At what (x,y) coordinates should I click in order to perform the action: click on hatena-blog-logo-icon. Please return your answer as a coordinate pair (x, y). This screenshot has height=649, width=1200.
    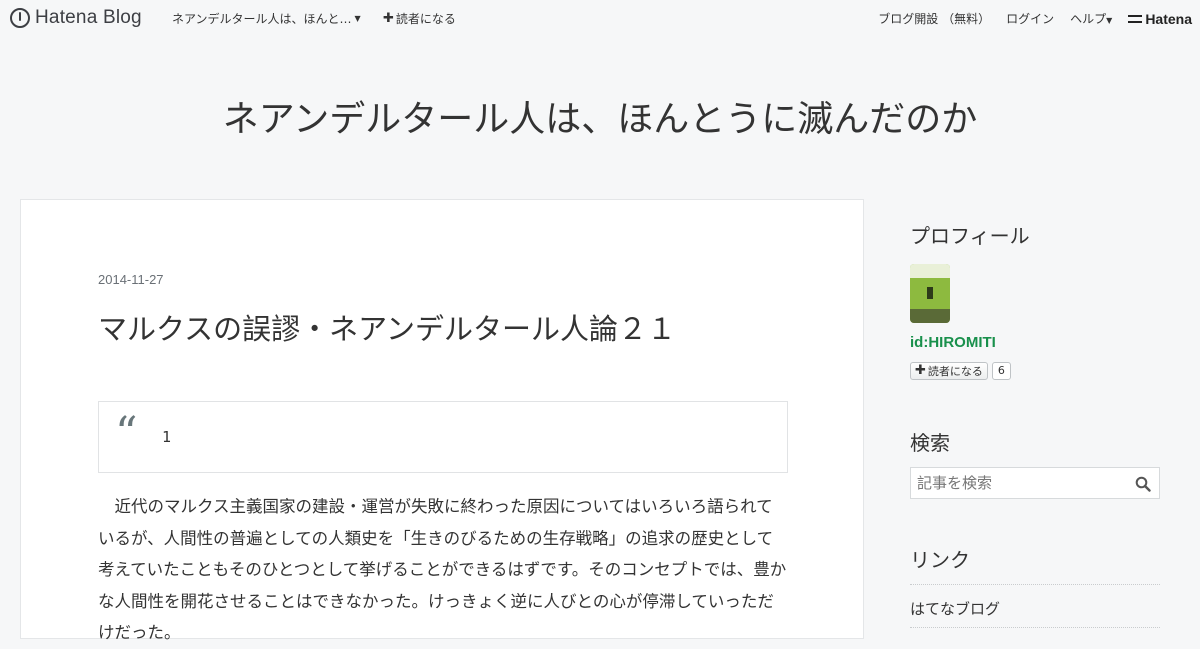
    Looking at the image, I should click on (20, 18).